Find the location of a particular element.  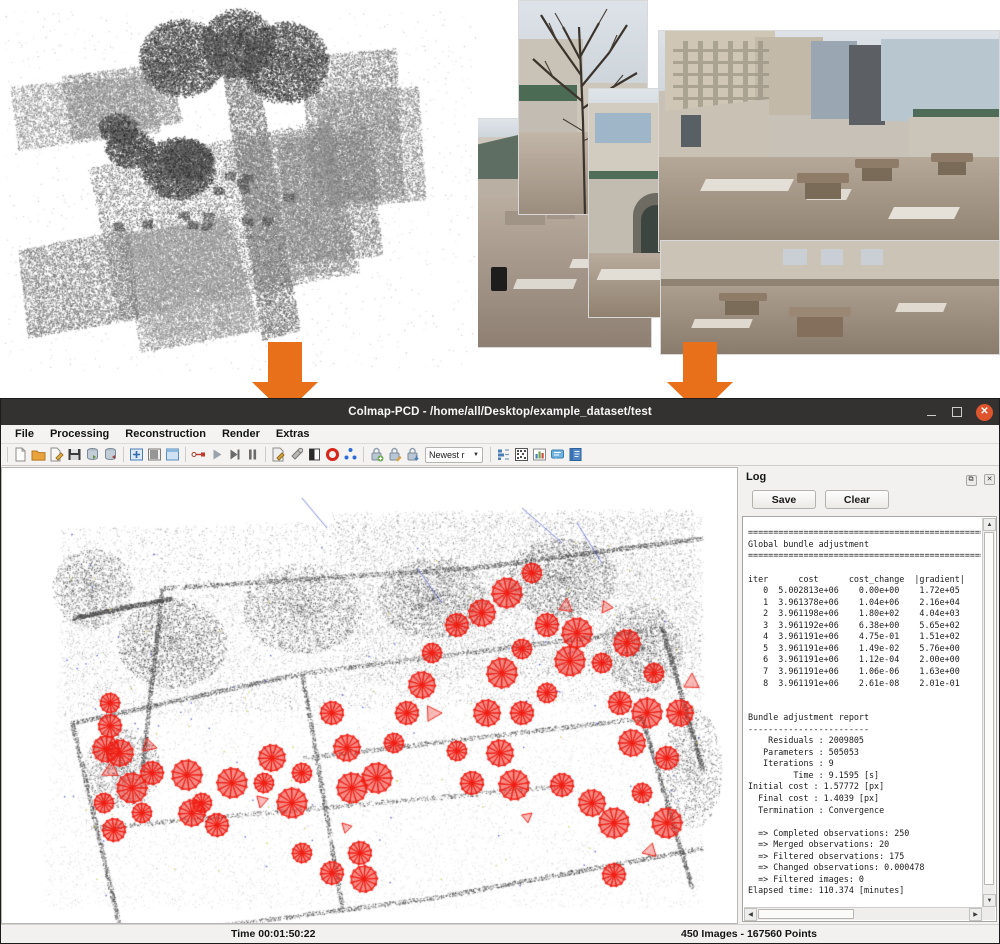

reset-view-icon is located at coordinates (332, 454).